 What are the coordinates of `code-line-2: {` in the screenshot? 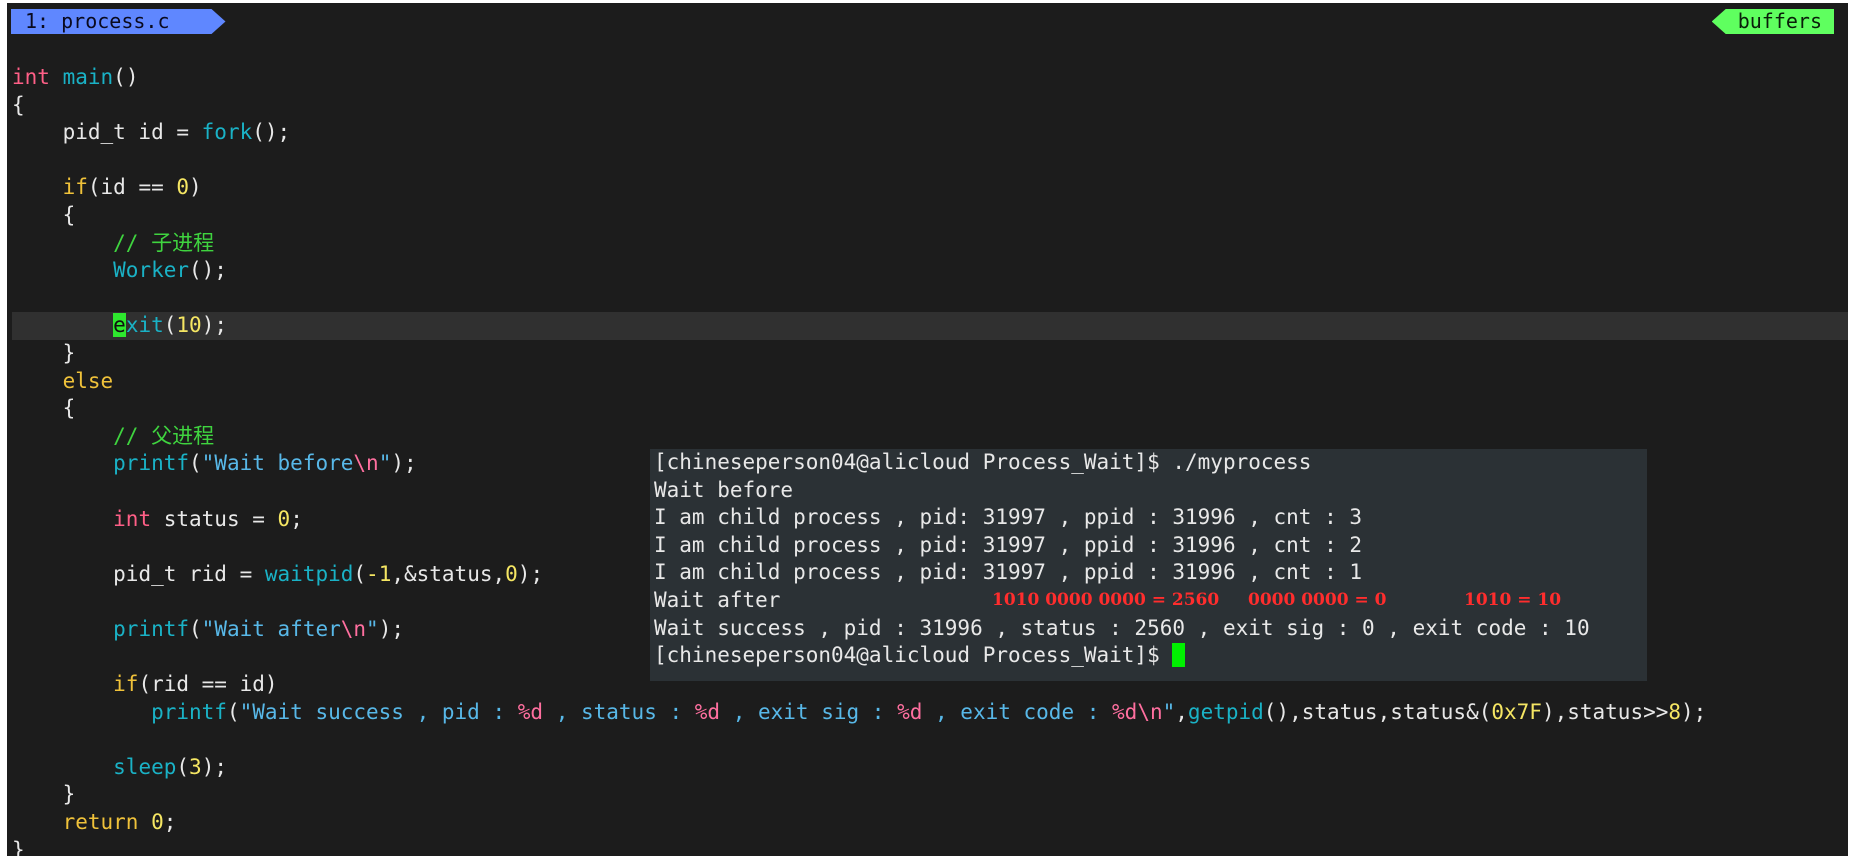 It's located at (18, 104).